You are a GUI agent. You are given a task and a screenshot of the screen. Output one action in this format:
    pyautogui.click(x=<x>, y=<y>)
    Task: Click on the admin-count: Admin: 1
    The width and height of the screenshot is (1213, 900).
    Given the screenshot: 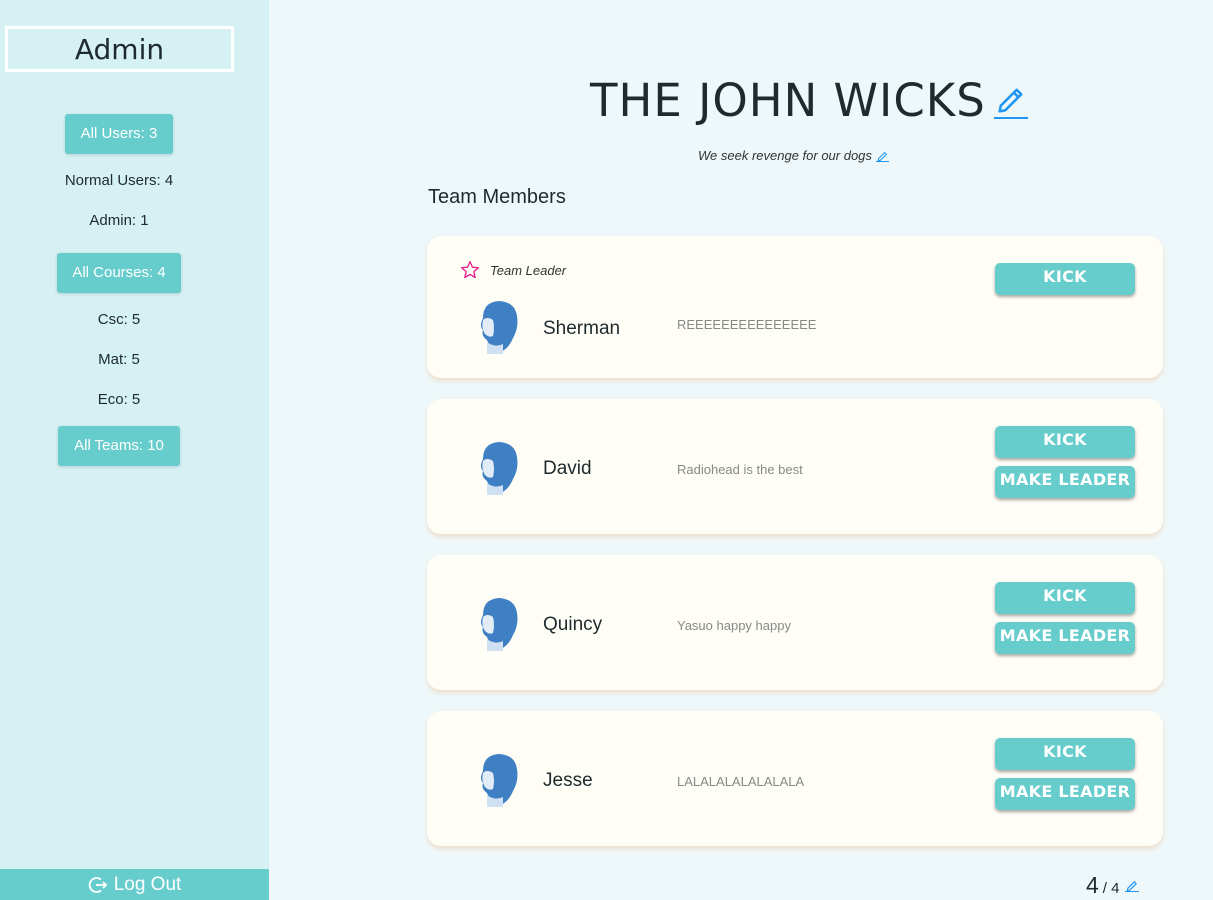 What is the action you would take?
    pyautogui.click(x=119, y=220)
    